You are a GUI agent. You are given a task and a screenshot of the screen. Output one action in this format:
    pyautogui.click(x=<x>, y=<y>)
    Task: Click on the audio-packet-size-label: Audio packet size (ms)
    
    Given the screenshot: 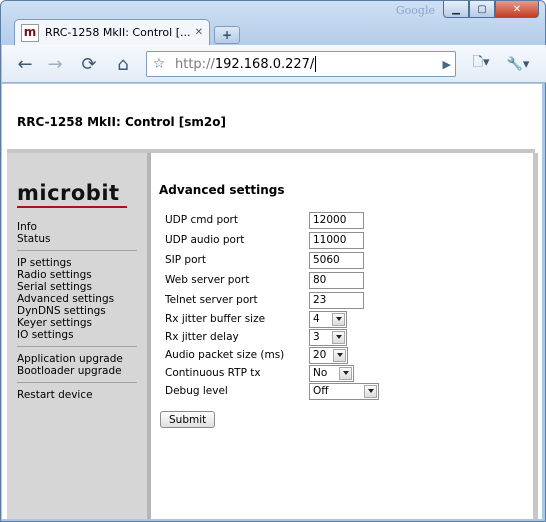 What is the action you would take?
    pyautogui.click(x=225, y=355)
    